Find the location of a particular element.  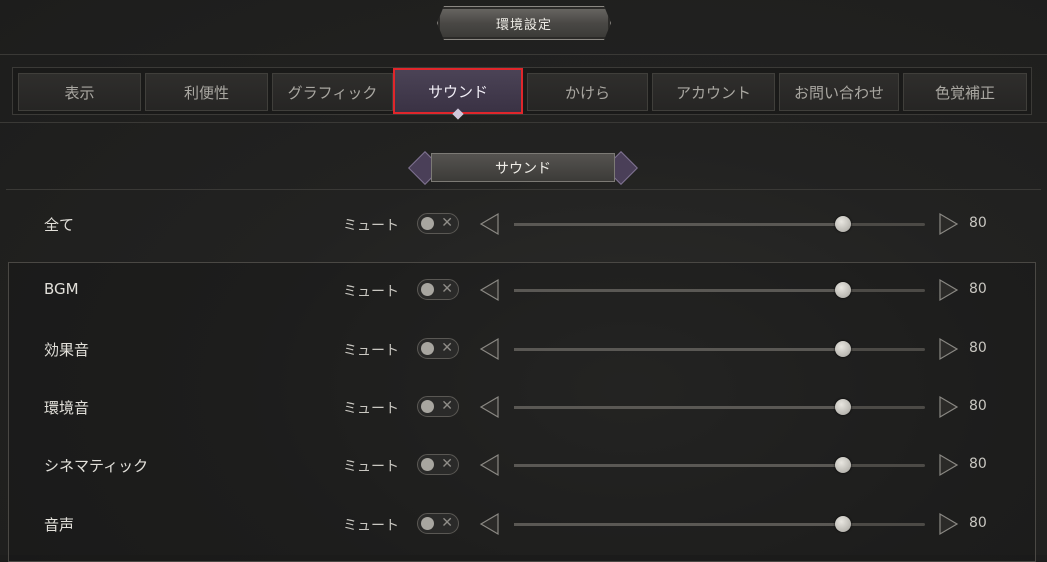

tab-label: サウンド is located at coordinates (457, 91).